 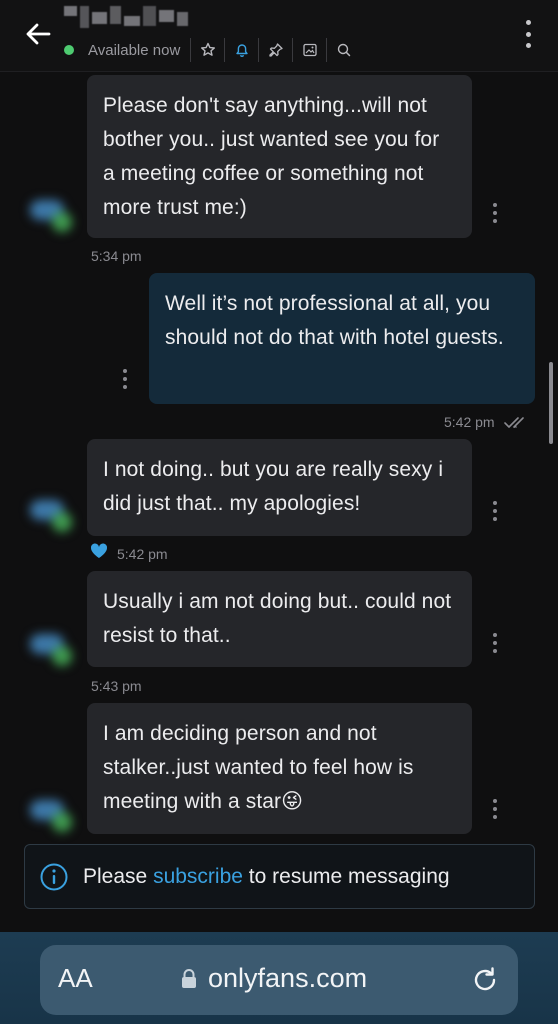 What do you see at coordinates (134, 50) in the screenshot?
I see `status-text: Available now` at bounding box center [134, 50].